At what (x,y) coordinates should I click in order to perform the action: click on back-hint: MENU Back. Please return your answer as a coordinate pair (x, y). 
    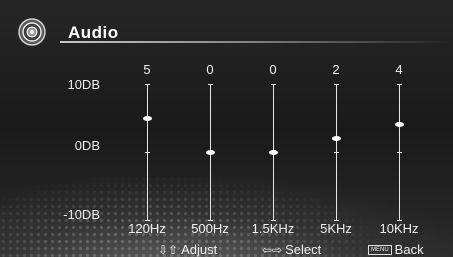
    Looking at the image, I should click on (396, 249).